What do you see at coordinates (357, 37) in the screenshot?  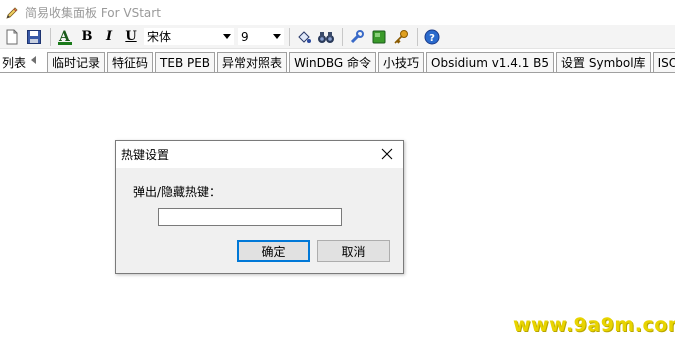 I see `tools-icon` at bounding box center [357, 37].